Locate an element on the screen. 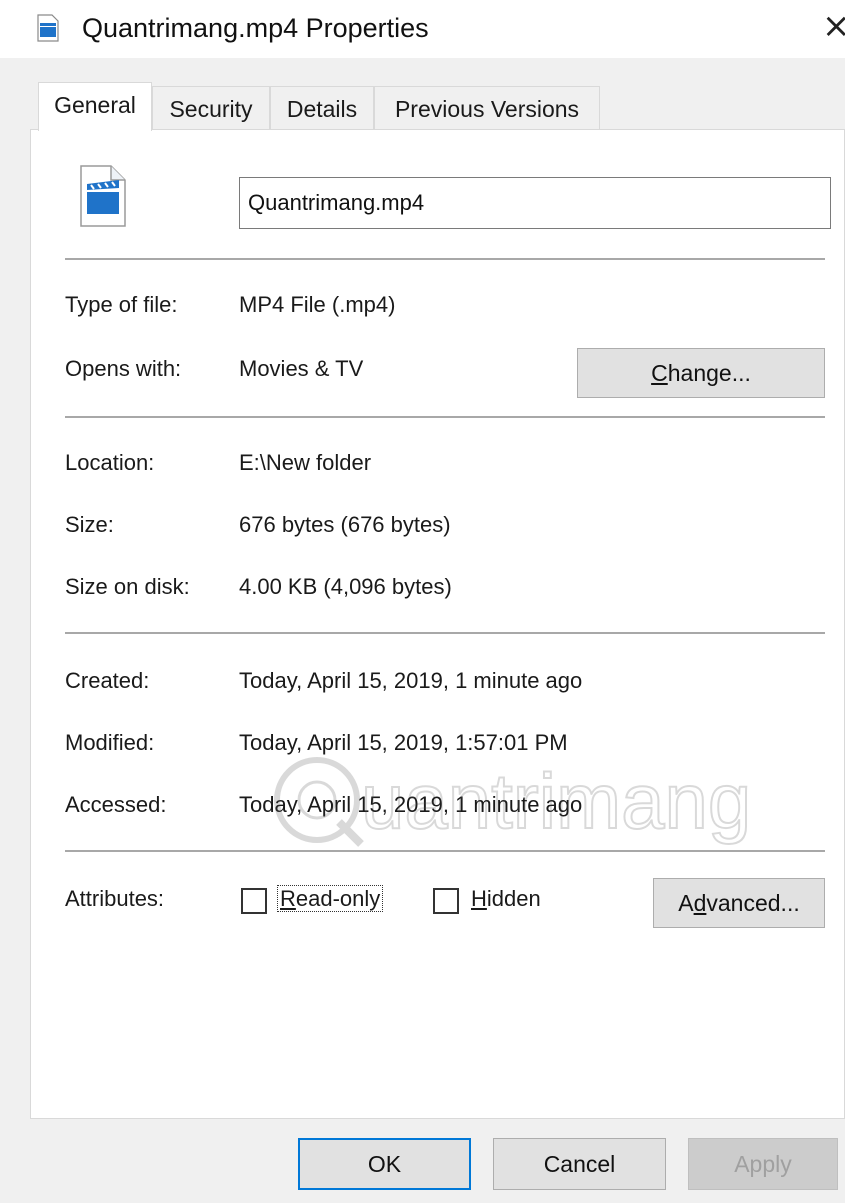 The width and height of the screenshot is (845, 1203). modified-label: Modified: is located at coordinates (110, 742).